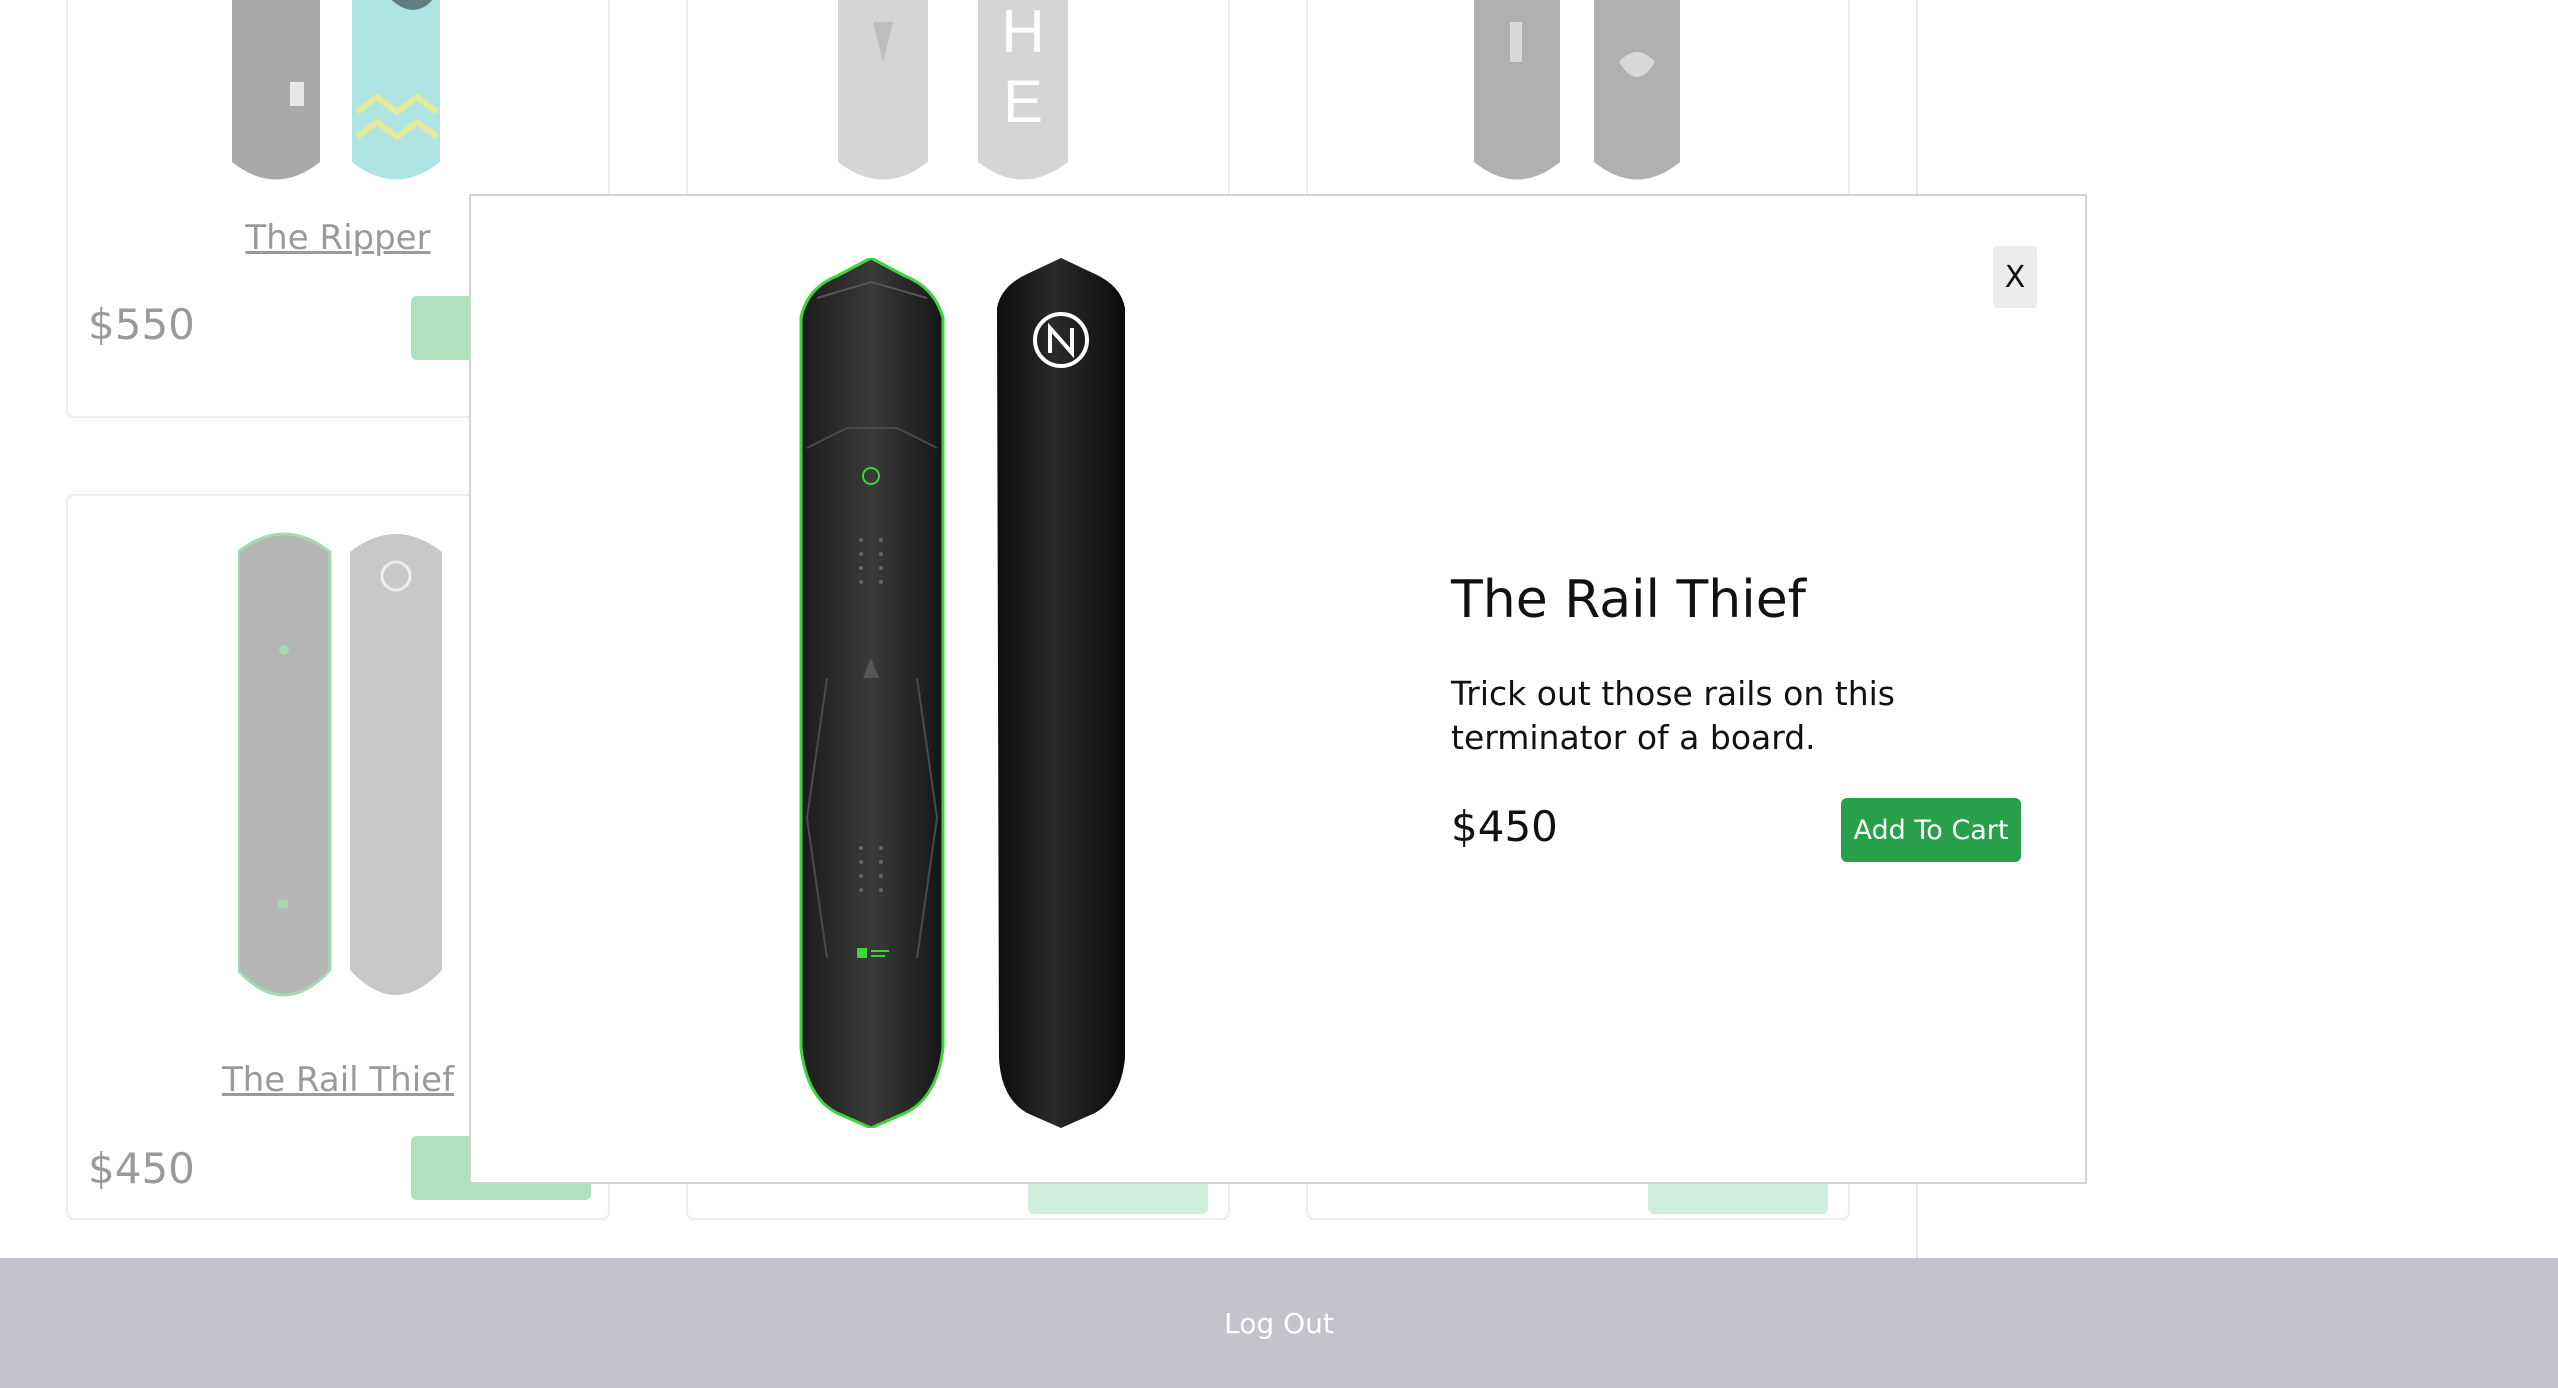 The height and width of the screenshot is (1388, 2558). Describe the element at coordinates (1022, 32) in the screenshot. I see `svg-text: H` at that location.